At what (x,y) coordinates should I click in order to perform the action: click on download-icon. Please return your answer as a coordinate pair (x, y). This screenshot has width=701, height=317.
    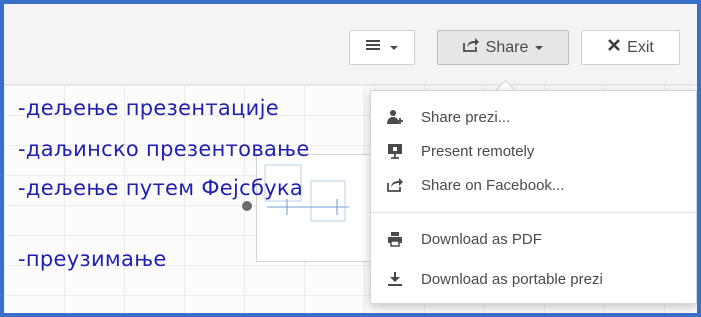
    Looking at the image, I should click on (395, 279).